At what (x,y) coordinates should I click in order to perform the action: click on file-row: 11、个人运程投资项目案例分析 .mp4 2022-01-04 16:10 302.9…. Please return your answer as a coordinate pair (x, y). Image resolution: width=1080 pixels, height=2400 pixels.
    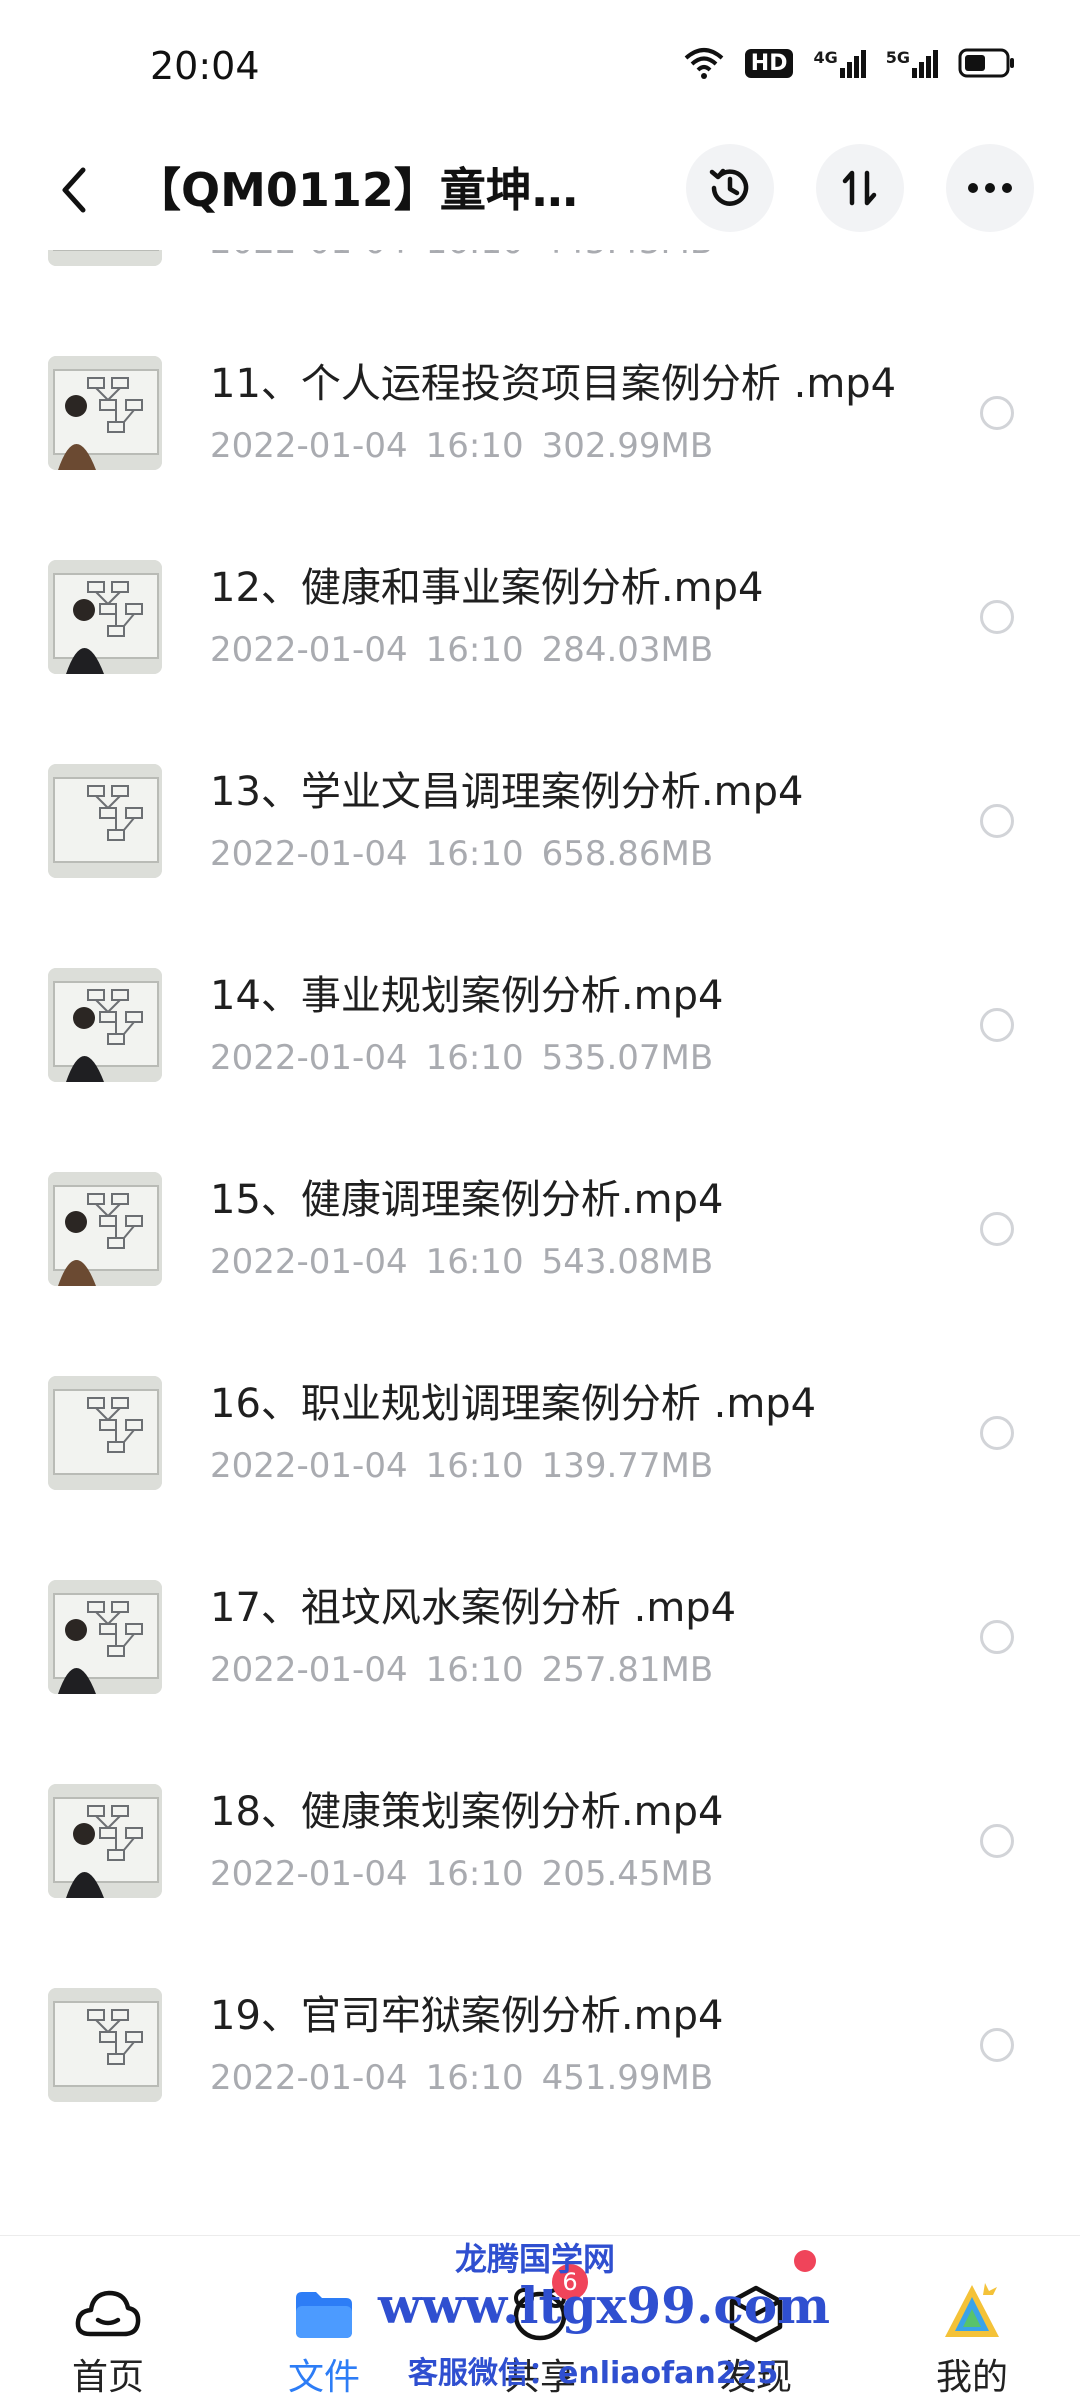
    Looking at the image, I should click on (540, 412).